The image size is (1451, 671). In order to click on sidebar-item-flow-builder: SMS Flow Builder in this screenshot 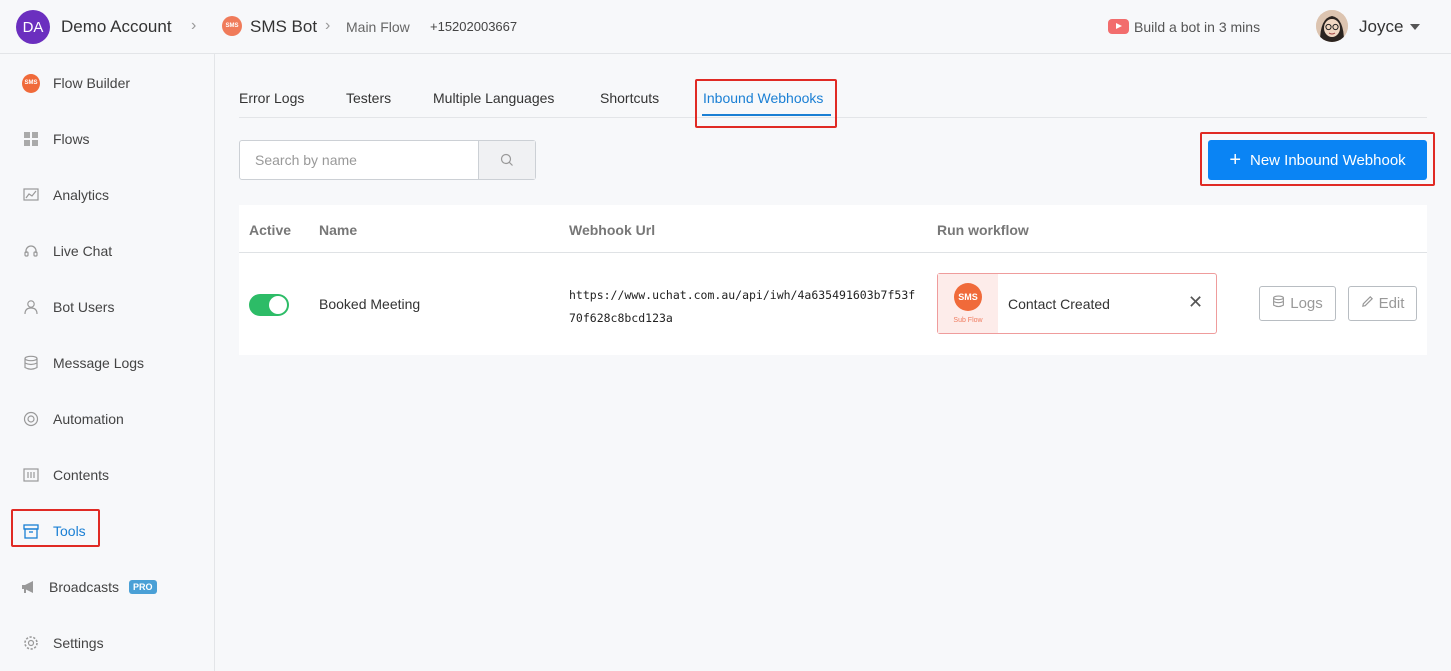, I will do `click(107, 83)`.